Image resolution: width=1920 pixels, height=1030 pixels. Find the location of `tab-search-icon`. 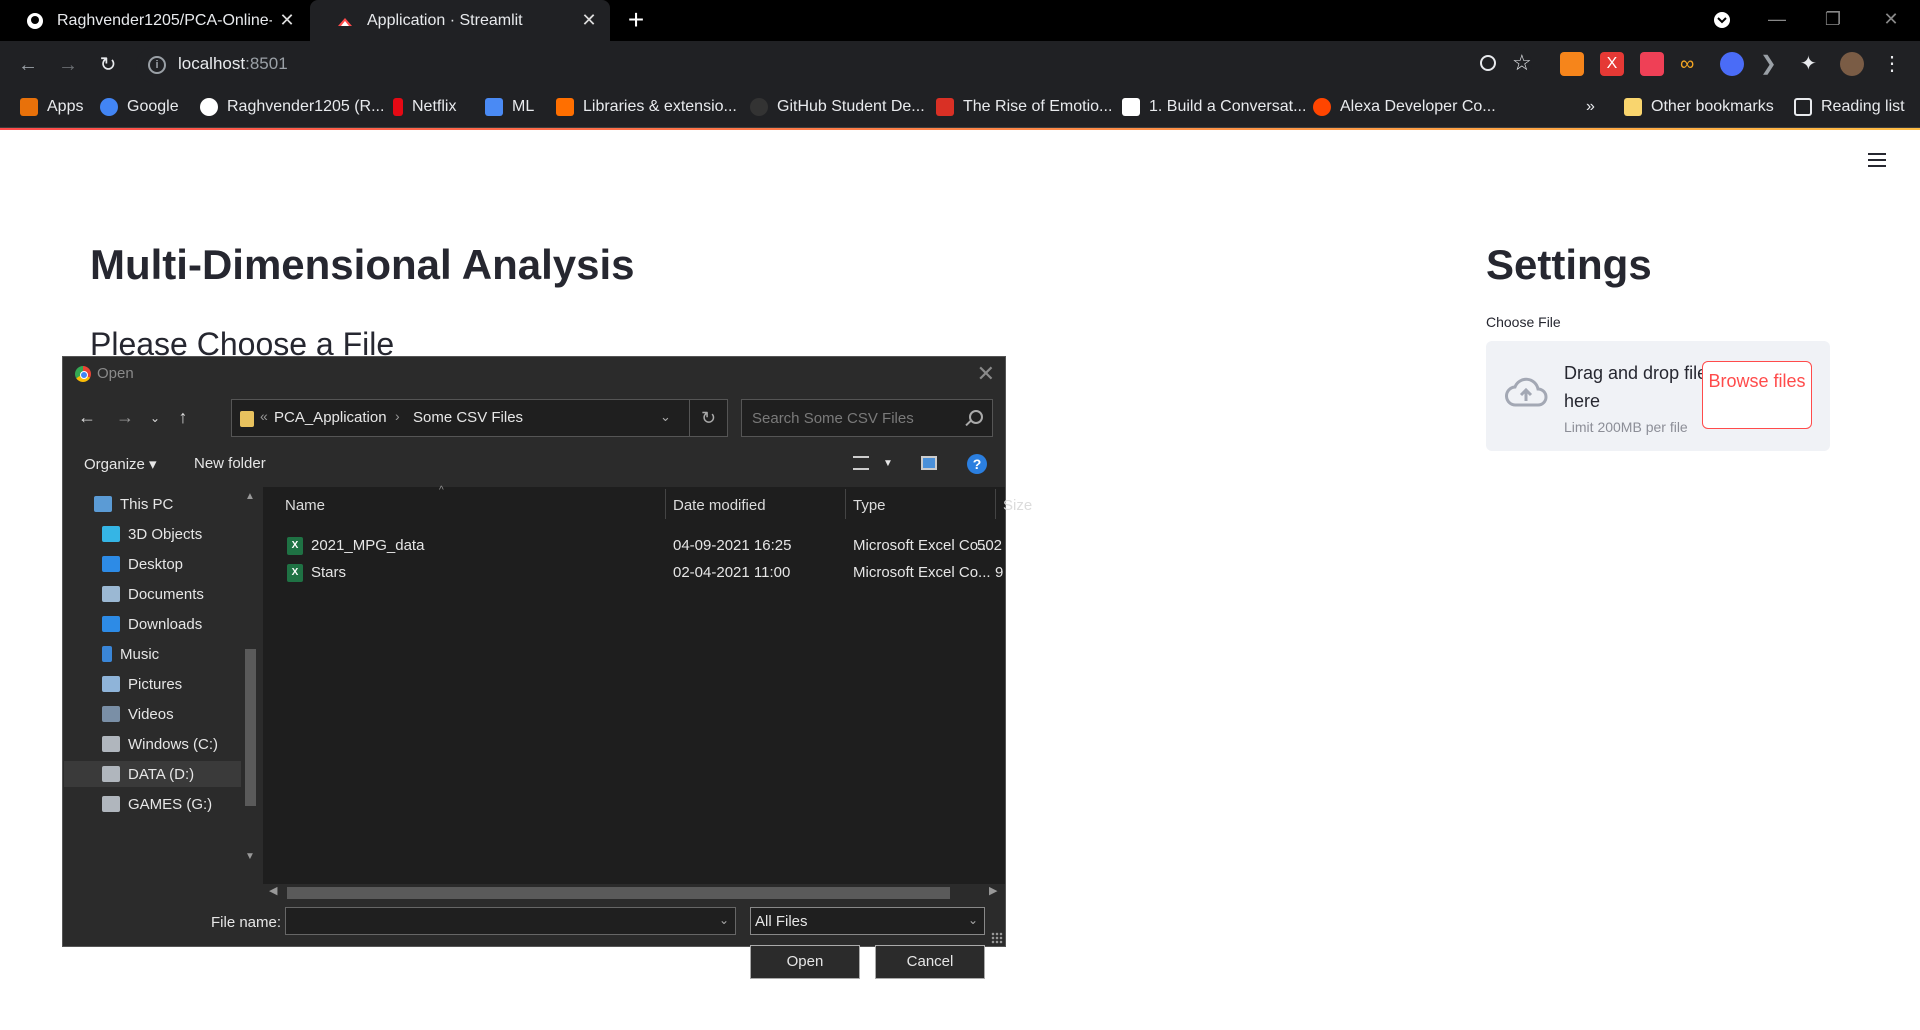

tab-search-icon is located at coordinates (1722, 20).